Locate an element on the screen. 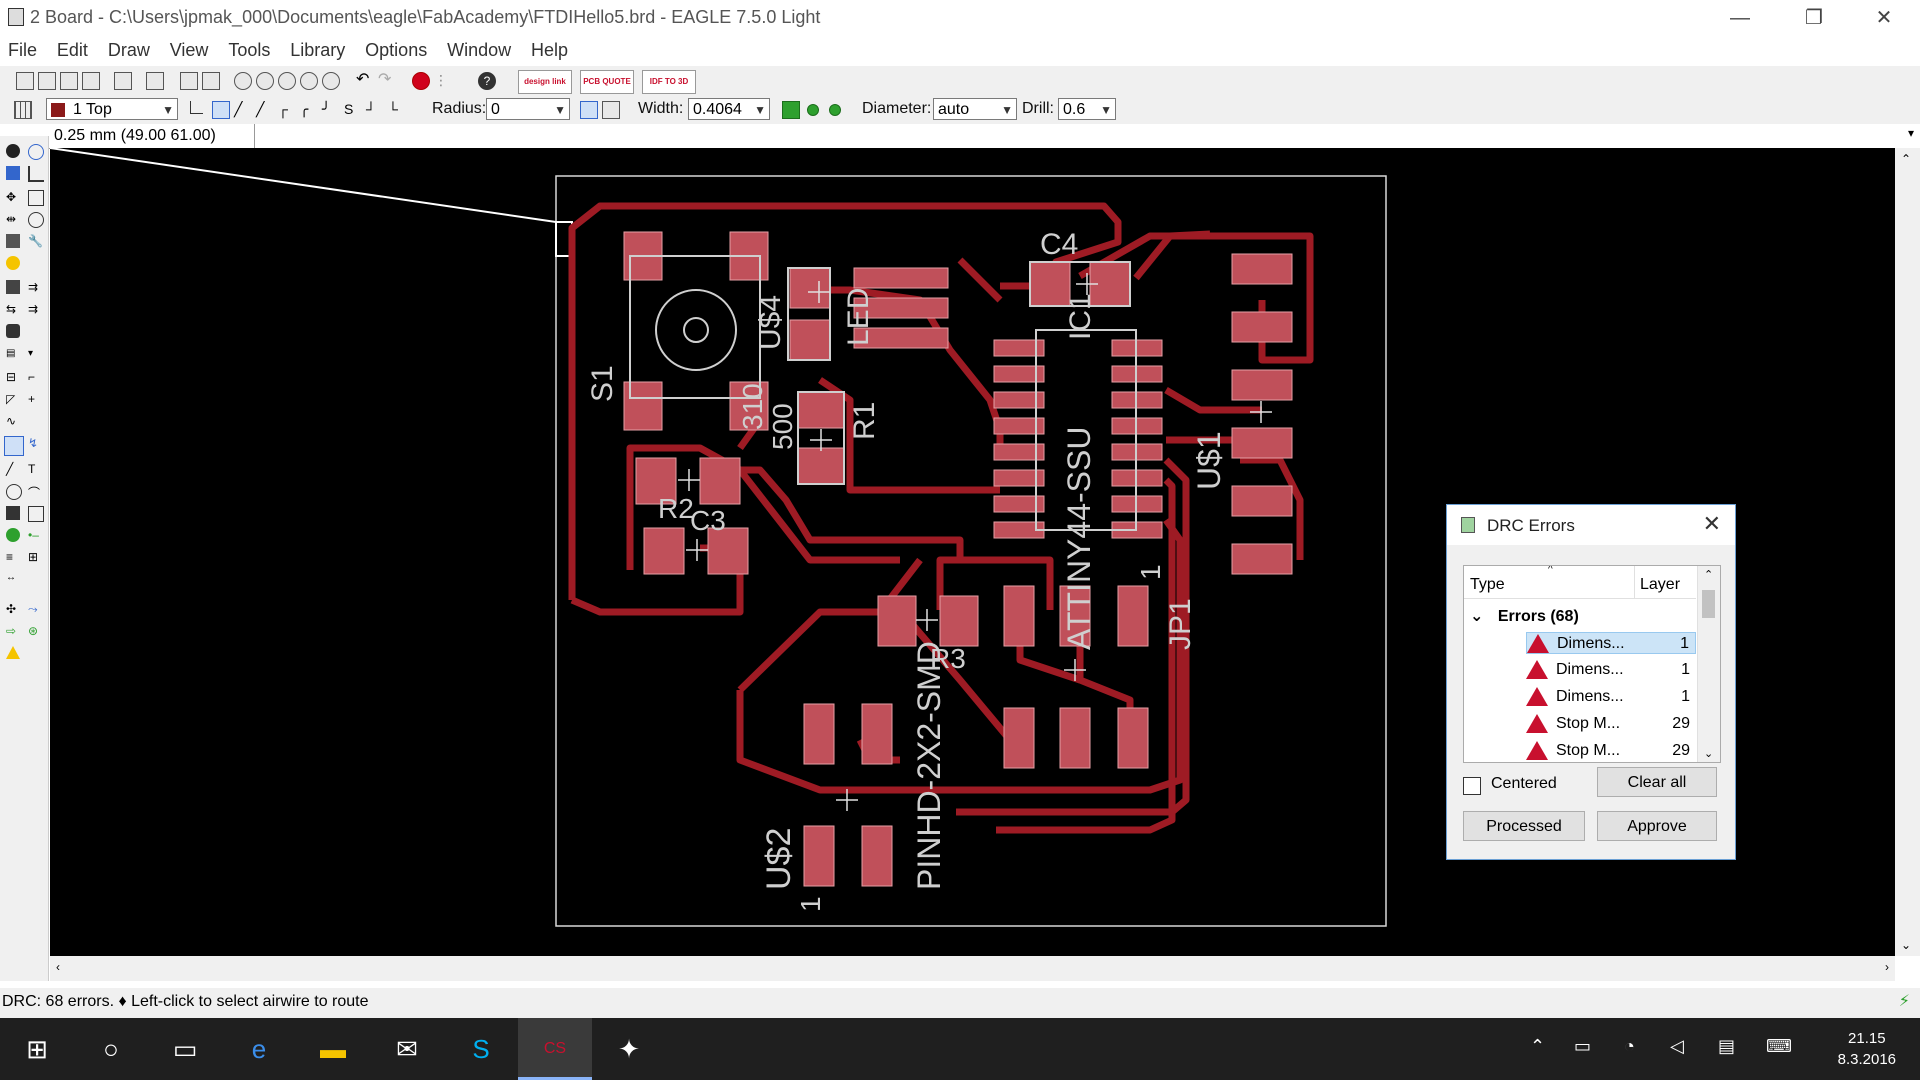 The width and height of the screenshot is (1920, 1080). task-view-icon: ▭ is located at coordinates (185, 1049).